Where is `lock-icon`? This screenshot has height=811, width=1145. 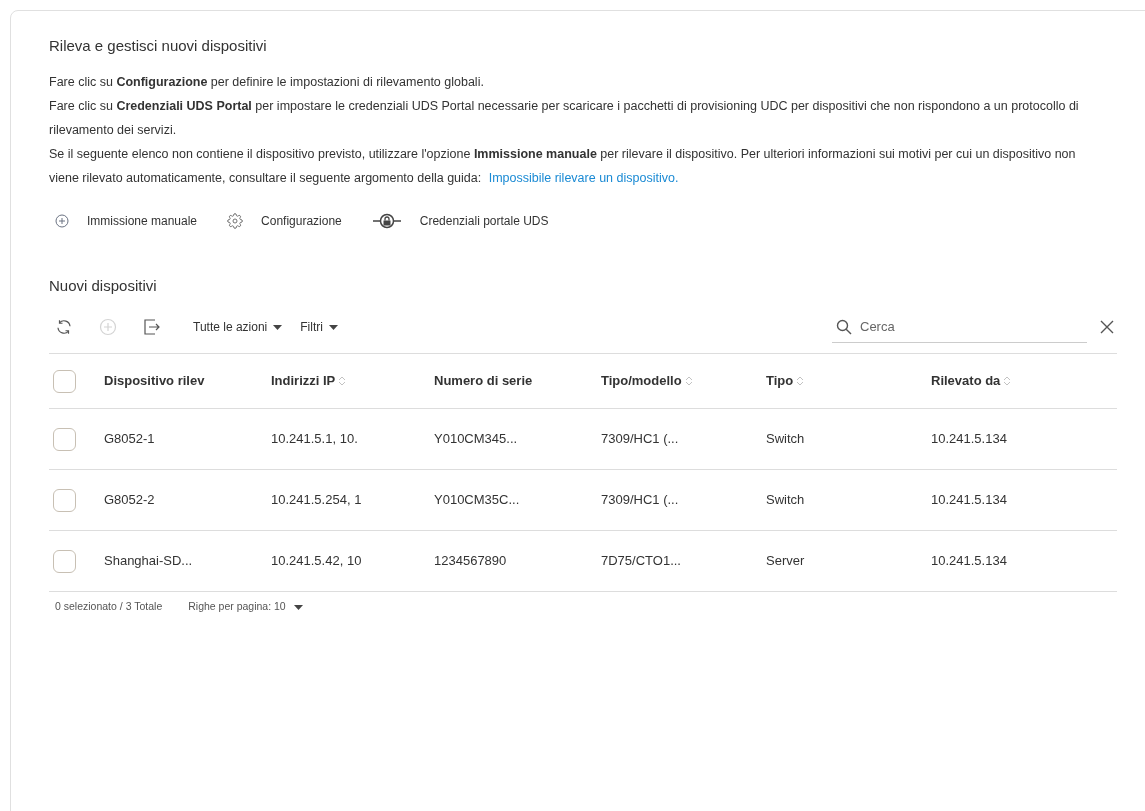 lock-icon is located at coordinates (386, 220).